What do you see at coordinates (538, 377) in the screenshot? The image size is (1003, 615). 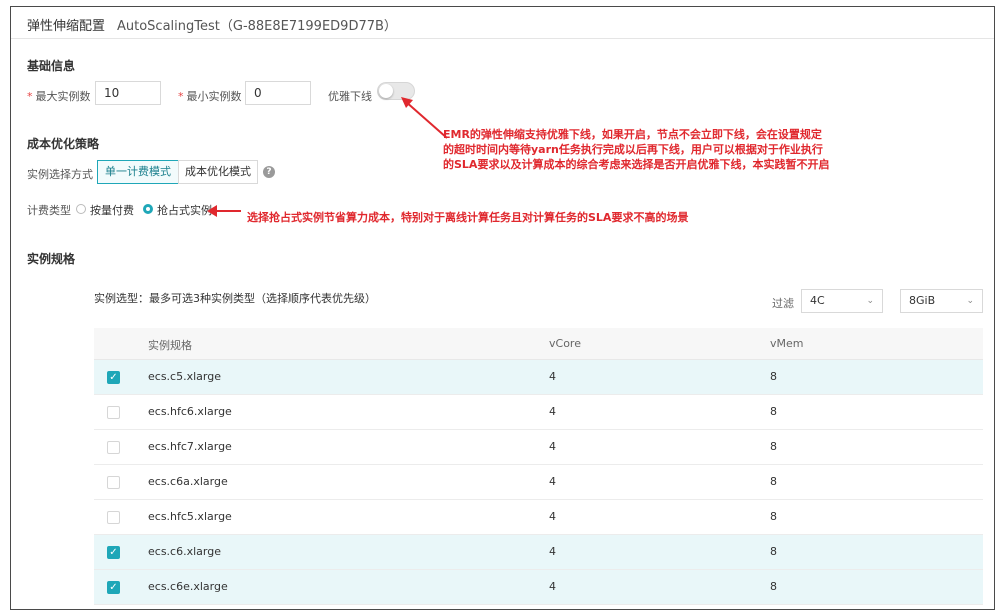 I see `table-row: ✓ ecs.c5.xlarge 4 8` at bounding box center [538, 377].